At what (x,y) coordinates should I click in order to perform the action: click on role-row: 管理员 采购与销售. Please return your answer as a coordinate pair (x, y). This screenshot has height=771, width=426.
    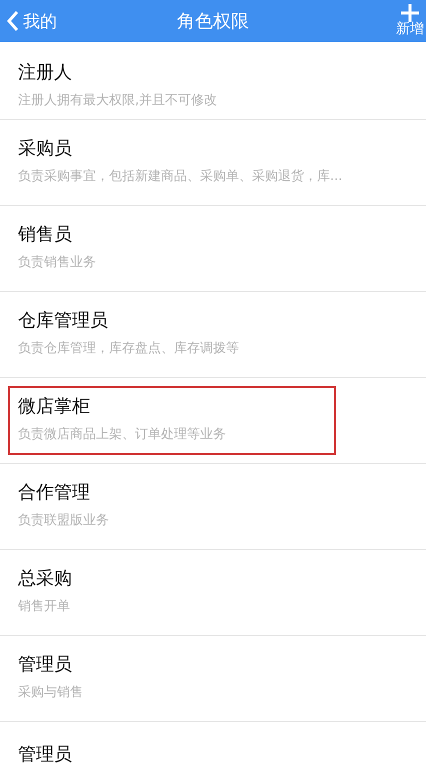
    Looking at the image, I should click on (213, 679).